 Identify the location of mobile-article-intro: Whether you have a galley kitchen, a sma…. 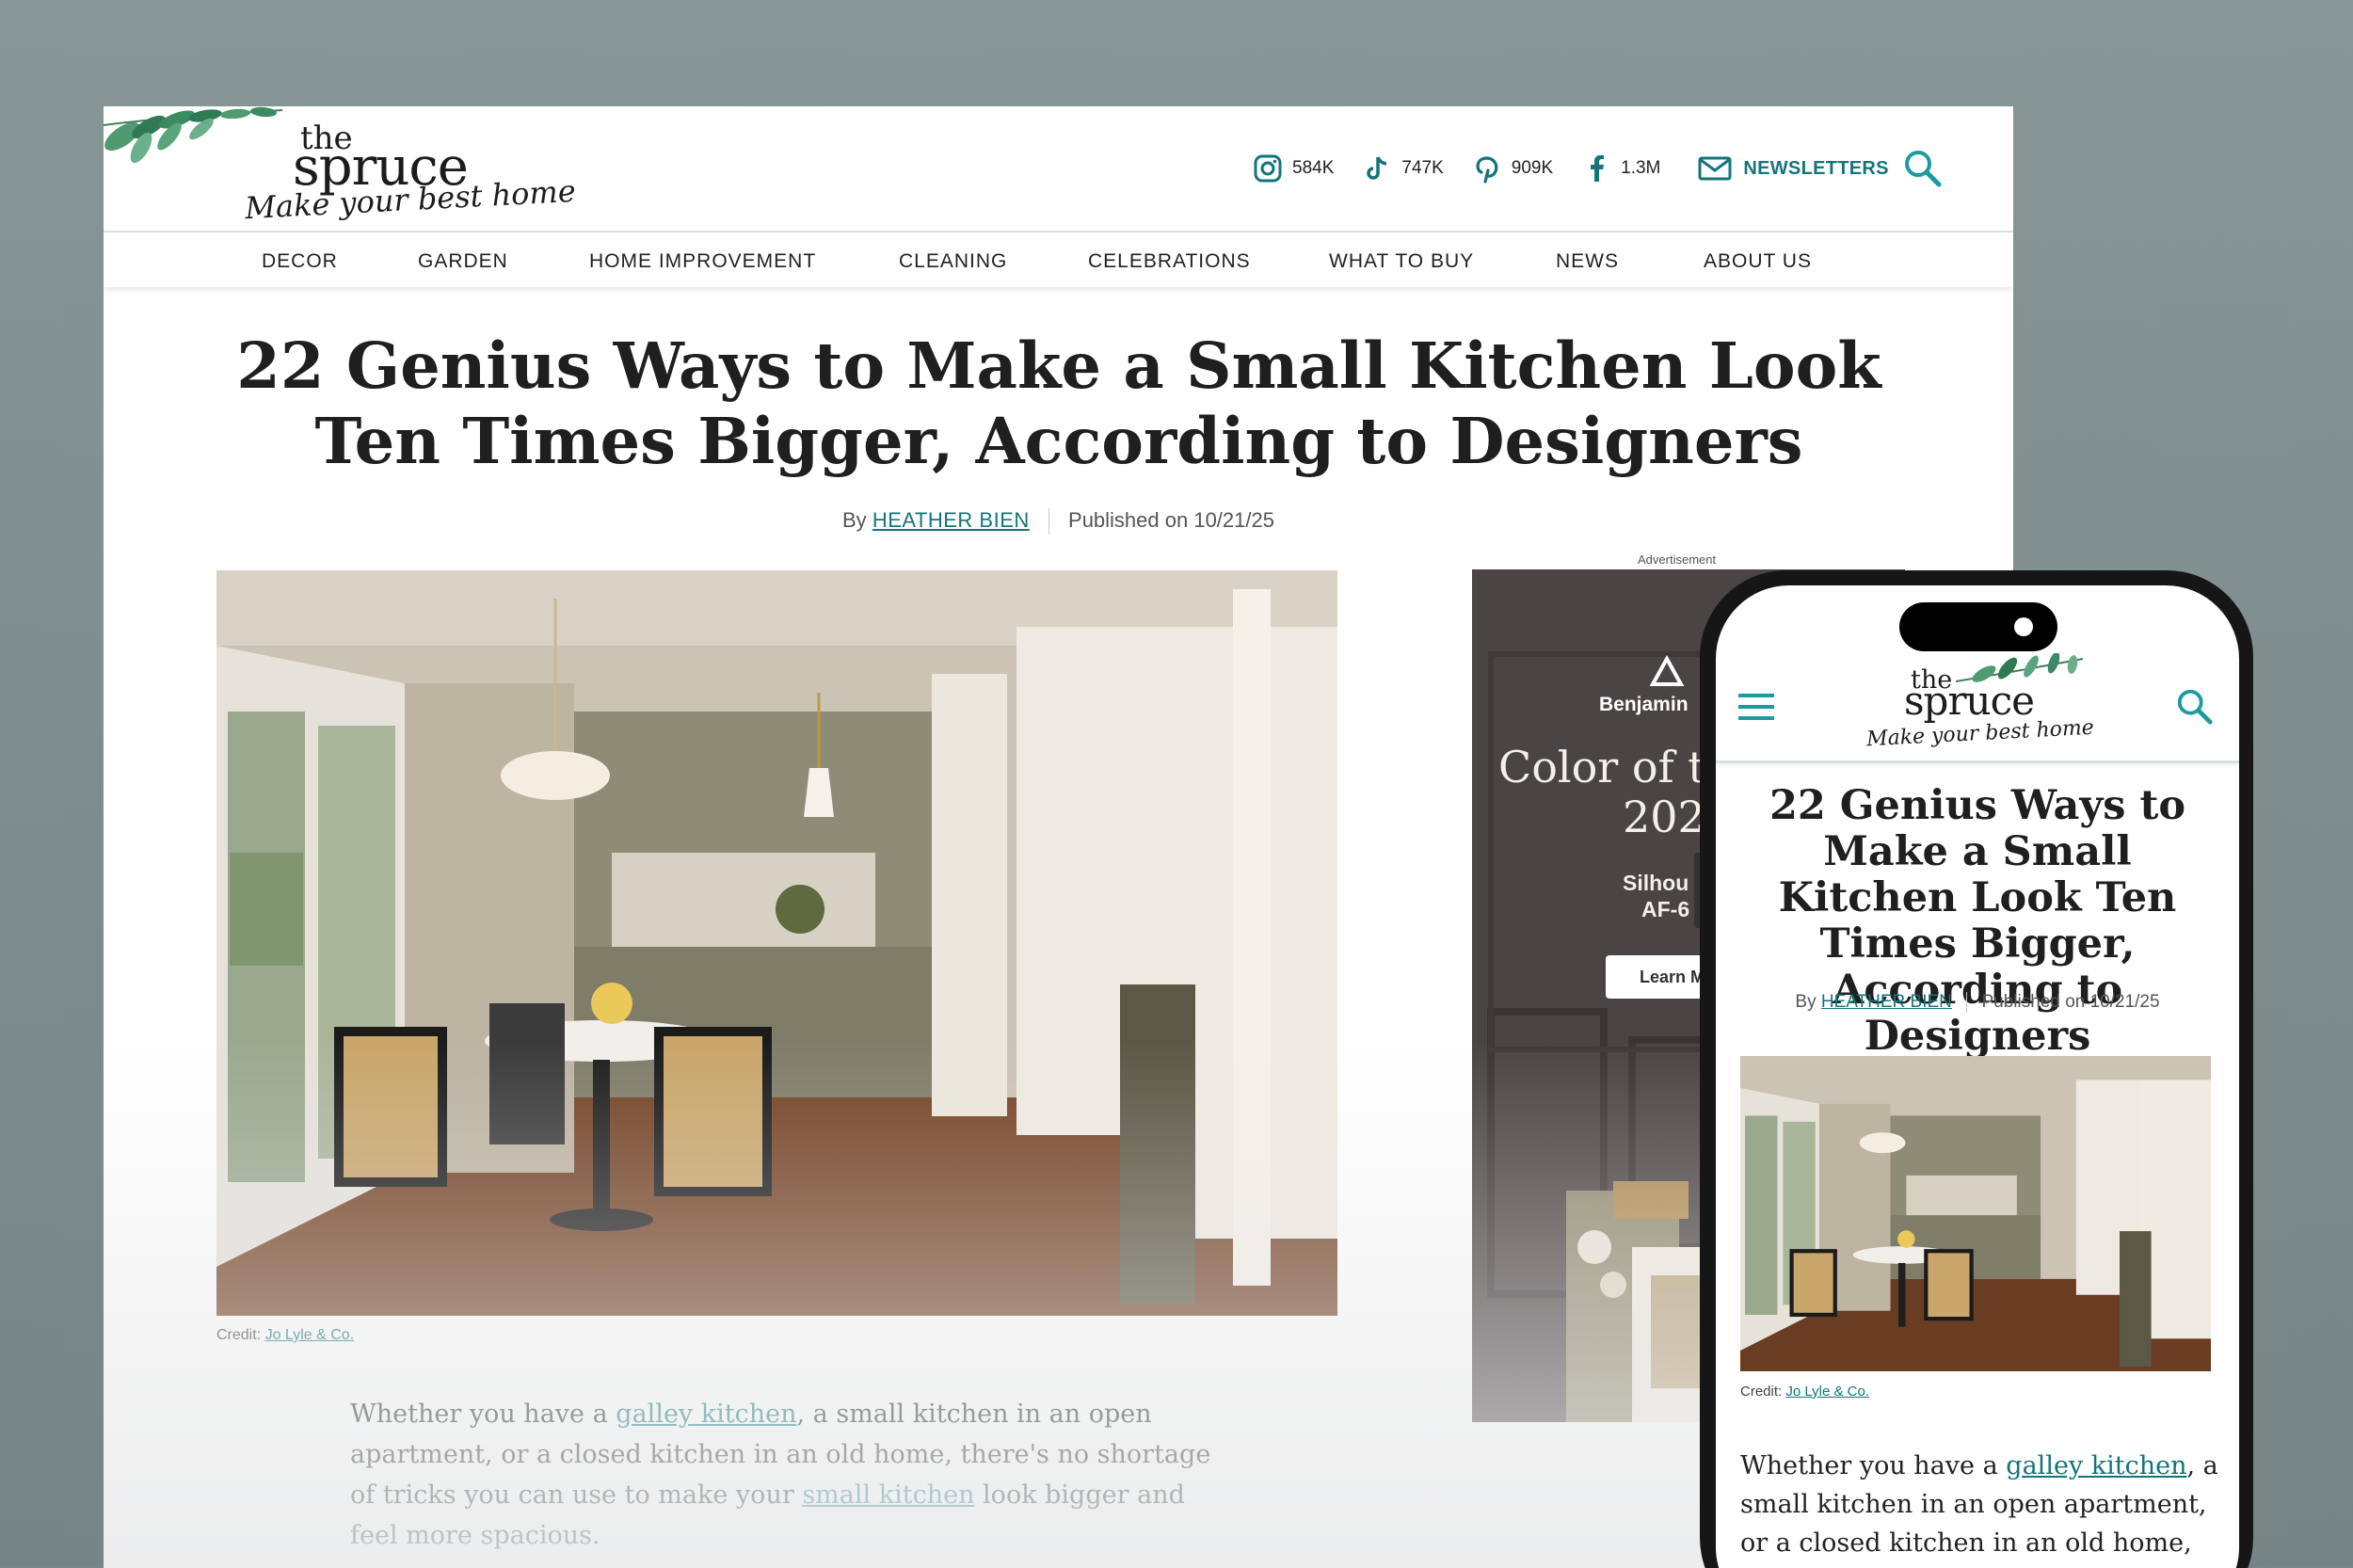
(1980, 1507).